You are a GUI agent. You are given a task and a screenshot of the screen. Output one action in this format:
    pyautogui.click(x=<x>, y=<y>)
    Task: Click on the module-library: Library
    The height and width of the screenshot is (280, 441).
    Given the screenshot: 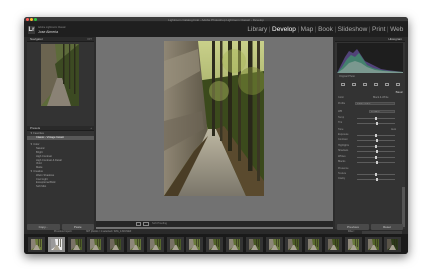 What is the action you would take?
    pyautogui.click(x=257, y=30)
    